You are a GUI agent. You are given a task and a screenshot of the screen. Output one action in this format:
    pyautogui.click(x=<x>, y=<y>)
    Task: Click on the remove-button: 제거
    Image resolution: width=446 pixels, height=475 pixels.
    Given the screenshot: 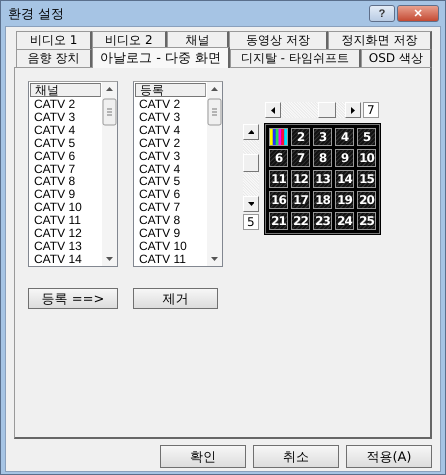 What is the action you would take?
    pyautogui.click(x=175, y=298)
    